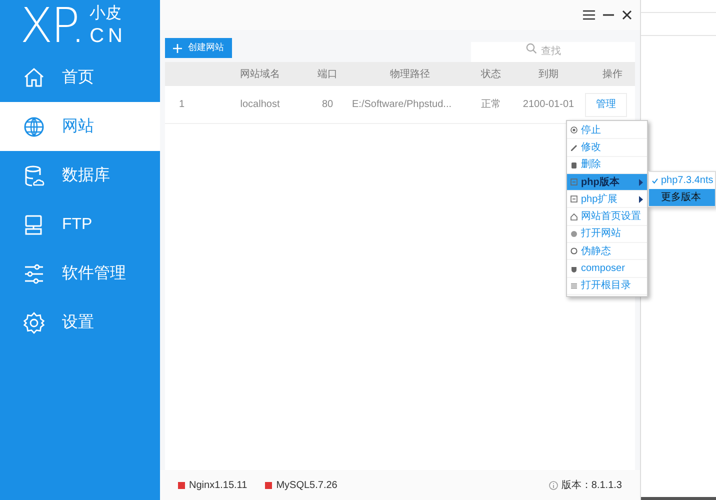  Describe the element at coordinates (108, 36) in the screenshot. I see `logo-suffix: CN` at that location.